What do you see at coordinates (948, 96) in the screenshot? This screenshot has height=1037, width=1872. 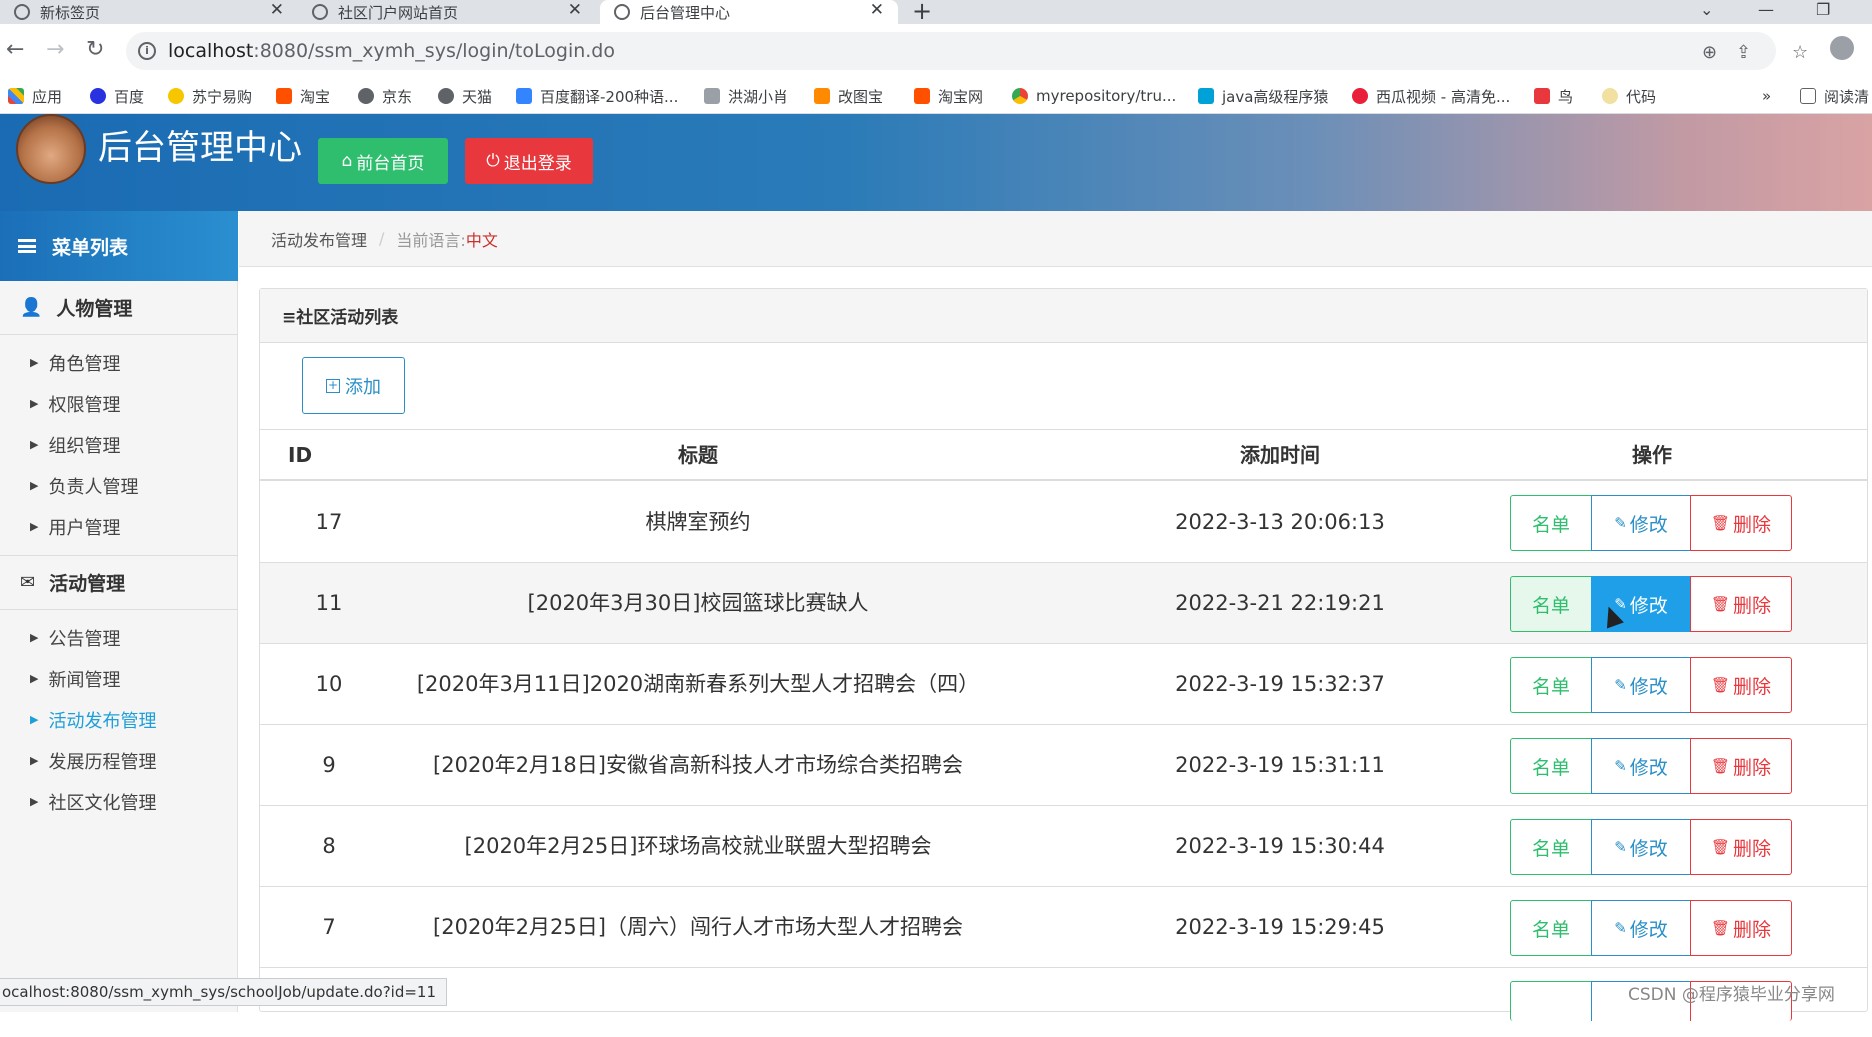 I see `bookmark-taobaowang: 淘宝网` at bounding box center [948, 96].